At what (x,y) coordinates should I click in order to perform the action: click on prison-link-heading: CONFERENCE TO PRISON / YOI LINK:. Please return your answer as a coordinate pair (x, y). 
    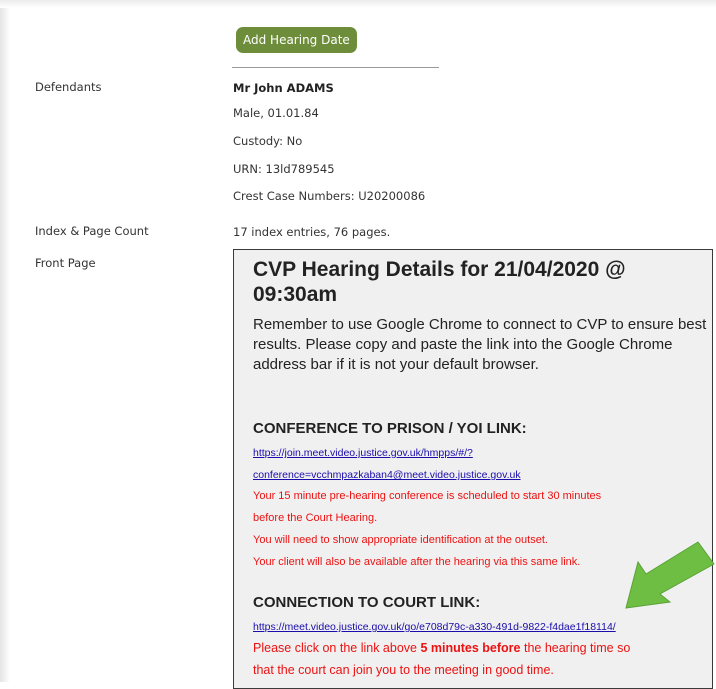
    Looking at the image, I should click on (390, 428).